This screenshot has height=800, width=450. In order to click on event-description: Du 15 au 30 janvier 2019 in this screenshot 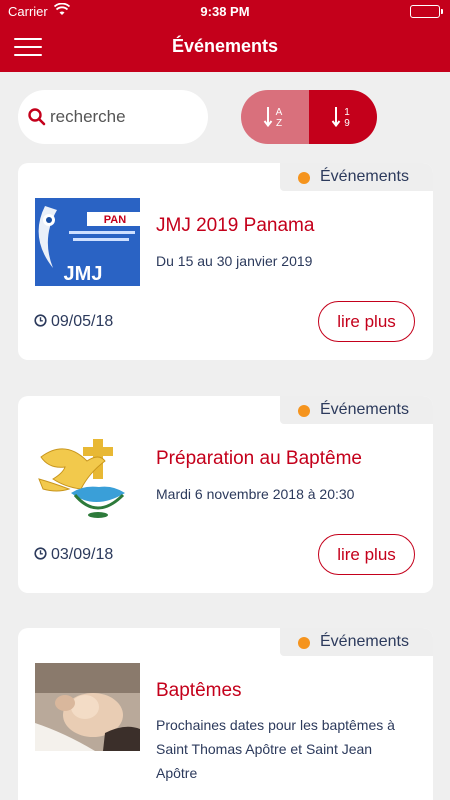, I will do `click(291, 261)`.